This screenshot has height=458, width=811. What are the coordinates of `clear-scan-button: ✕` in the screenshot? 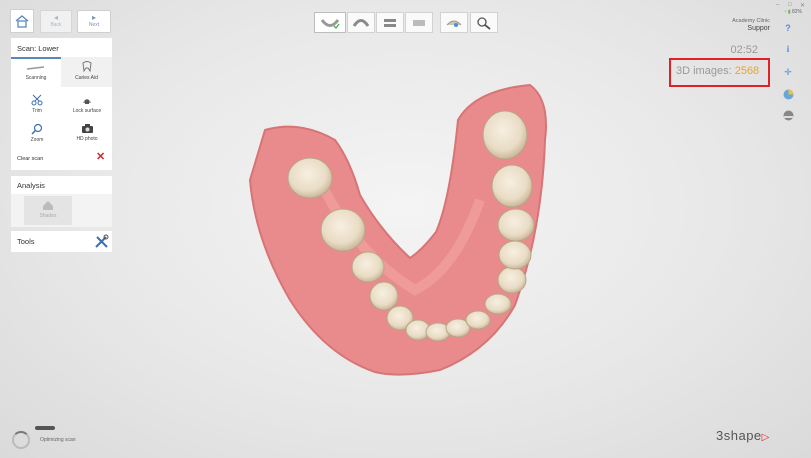 It's located at (100, 157).